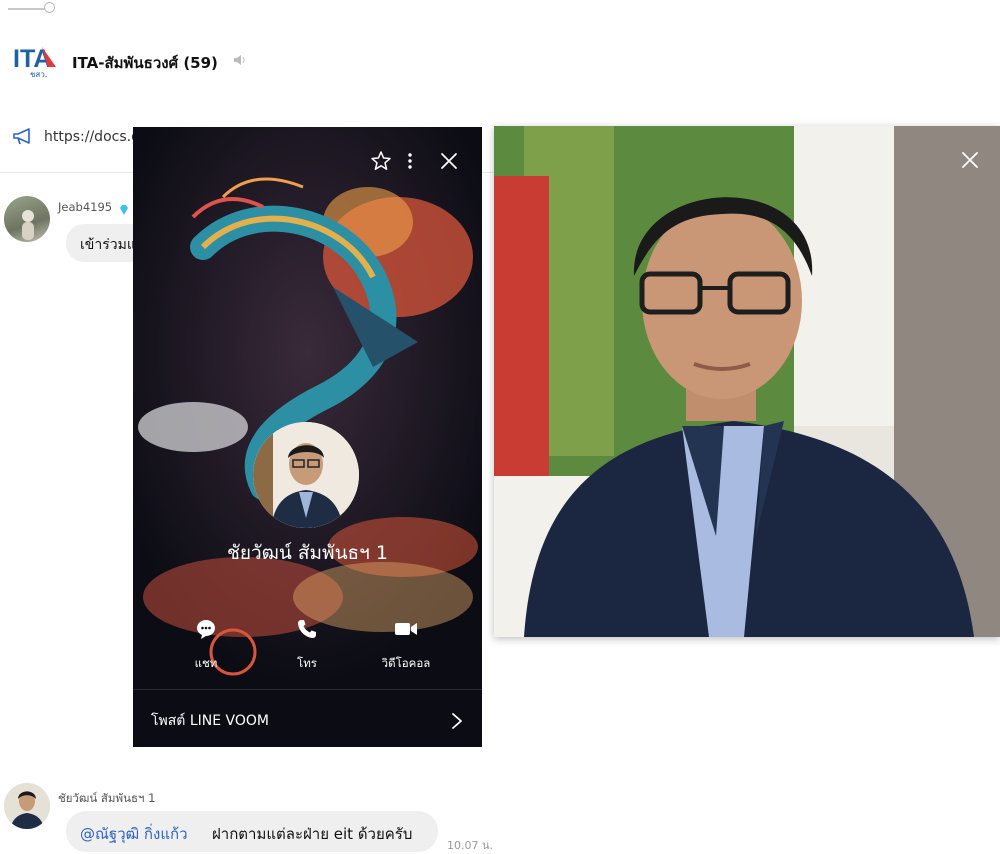  What do you see at coordinates (307, 689) in the screenshot?
I see `card-divider` at bounding box center [307, 689].